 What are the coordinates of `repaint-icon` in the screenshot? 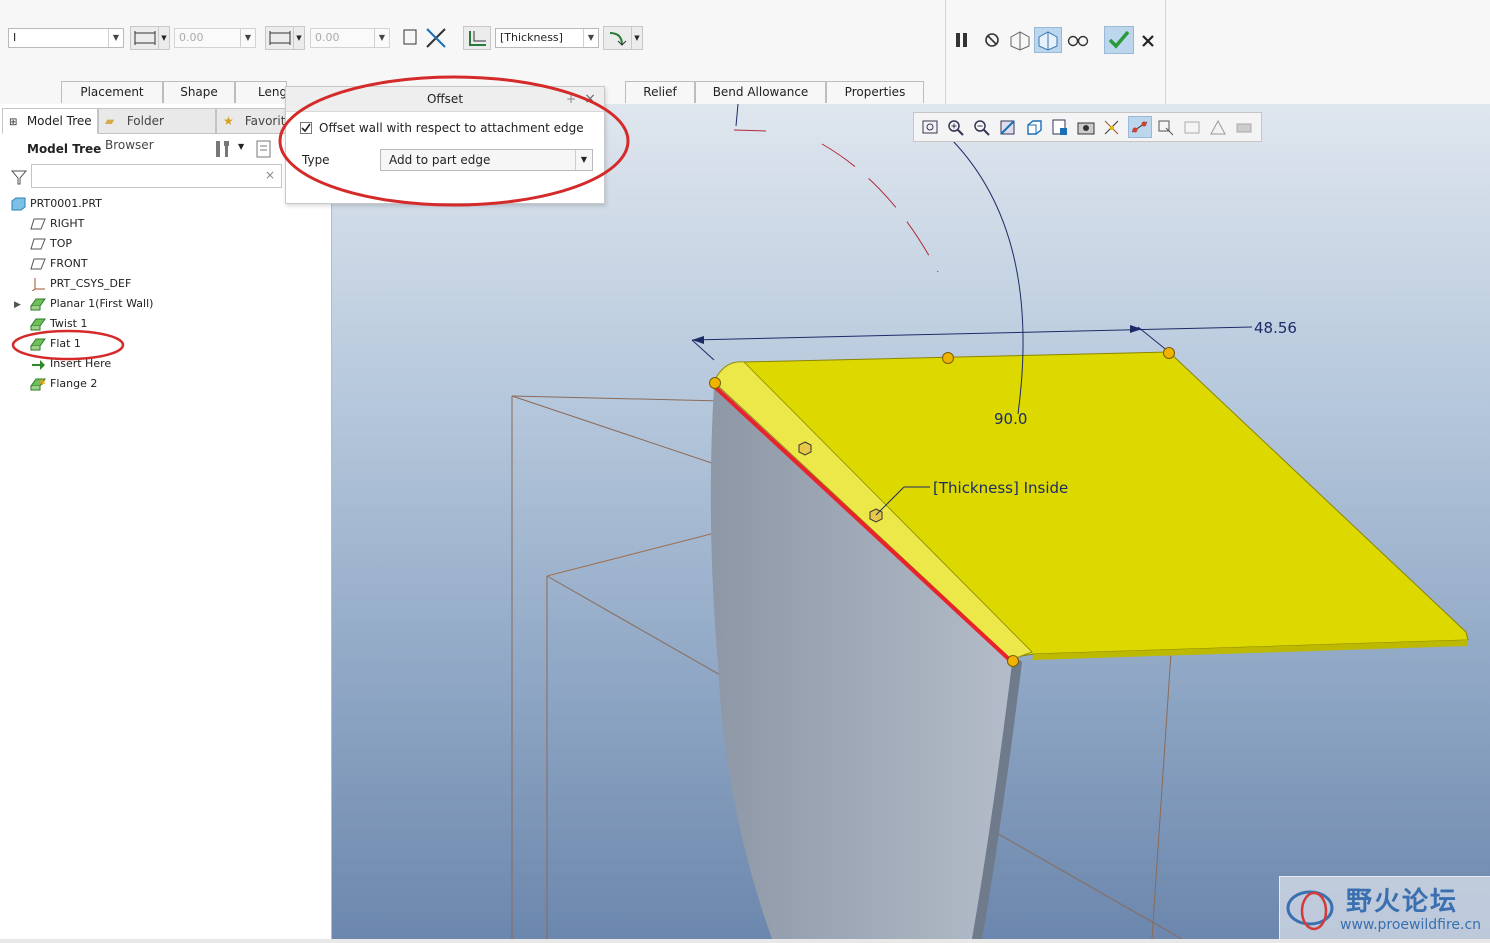 It's located at (1008, 127).